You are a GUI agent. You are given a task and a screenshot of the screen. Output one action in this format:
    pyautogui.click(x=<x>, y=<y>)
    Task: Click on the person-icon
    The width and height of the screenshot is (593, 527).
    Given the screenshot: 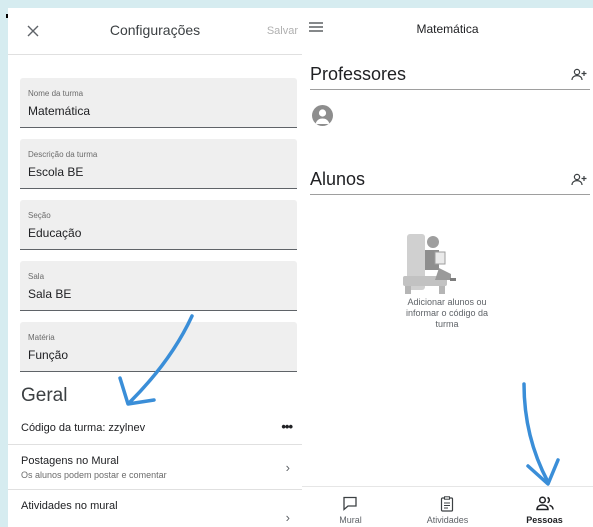 What is the action you would take?
    pyautogui.click(x=322, y=116)
    